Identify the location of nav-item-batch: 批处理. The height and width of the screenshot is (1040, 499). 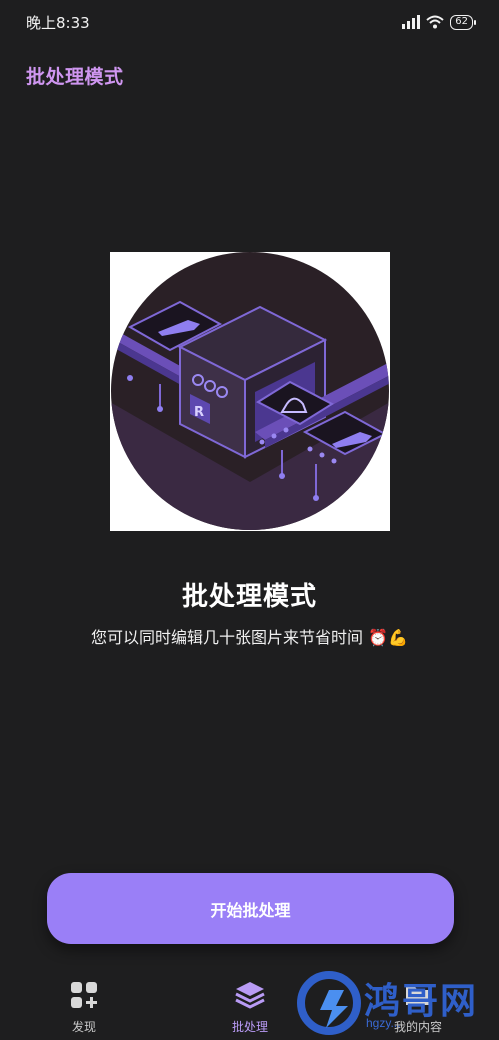
(250, 1007).